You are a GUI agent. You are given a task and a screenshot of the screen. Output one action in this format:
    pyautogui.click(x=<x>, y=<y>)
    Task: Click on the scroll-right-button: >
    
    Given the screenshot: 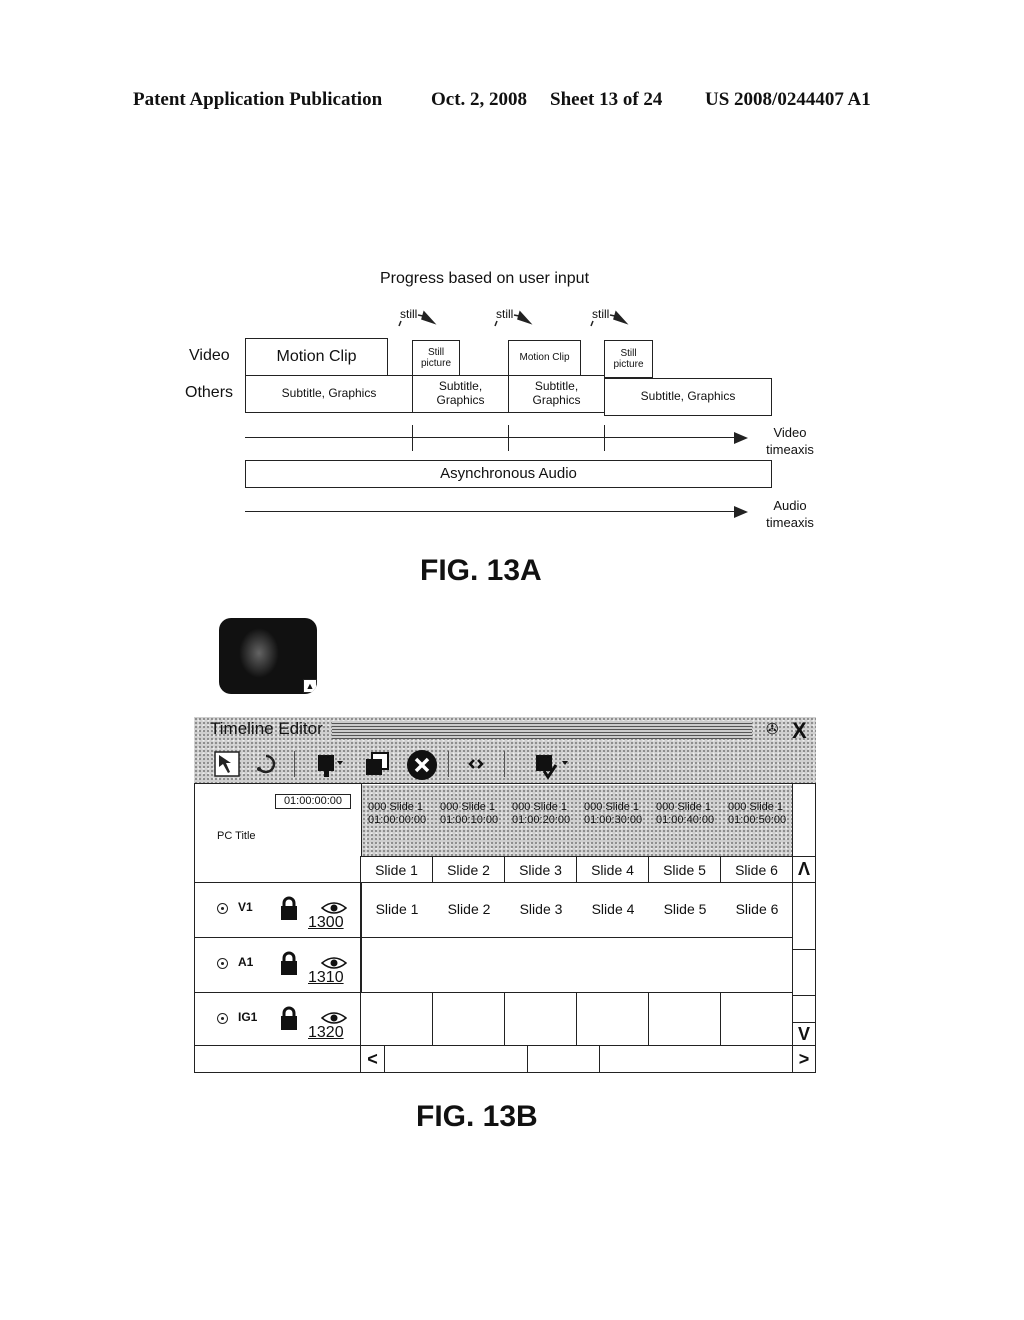 What is the action you would take?
    pyautogui.click(x=804, y=1059)
    